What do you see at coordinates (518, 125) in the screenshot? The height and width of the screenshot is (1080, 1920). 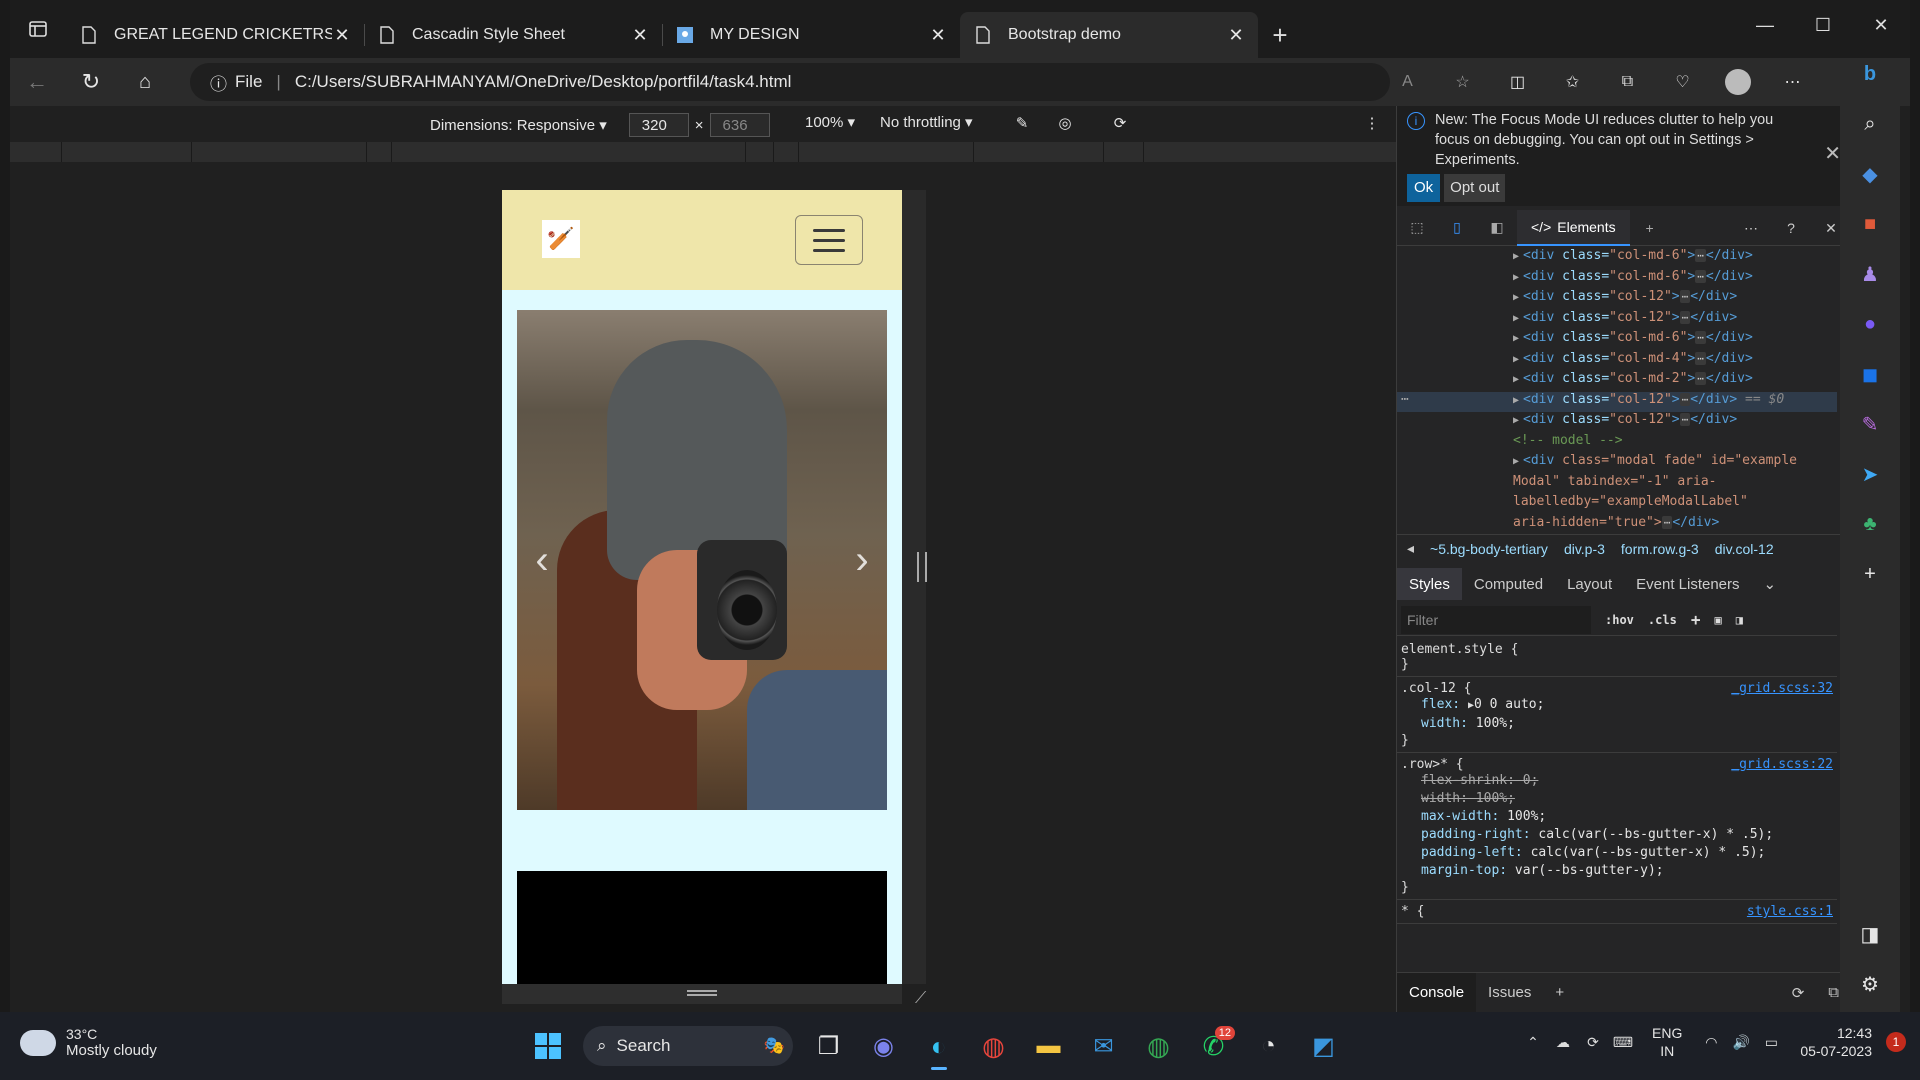 I see `dimensions-dropdown: Dimensions: Responsive ▾` at bounding box center [518, 125].